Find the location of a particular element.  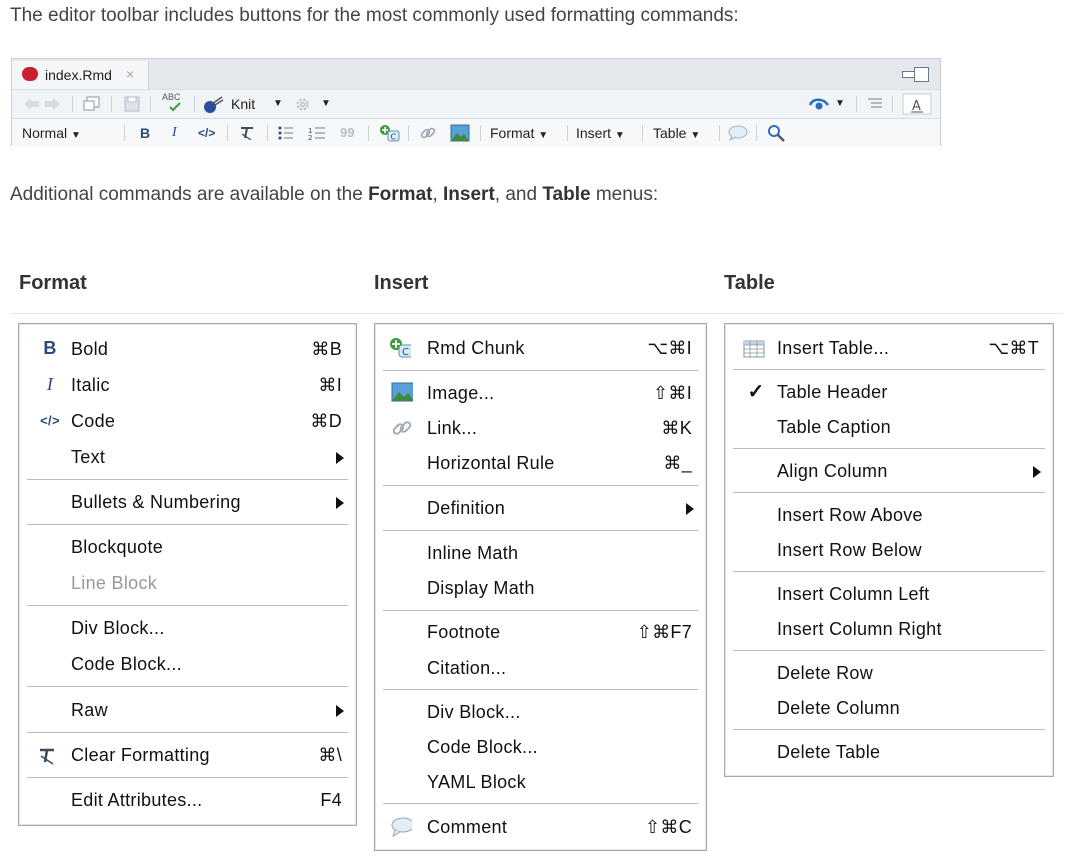

menu-item-insert-row-above: Insert Row Above is located at coordinates (889, 516).